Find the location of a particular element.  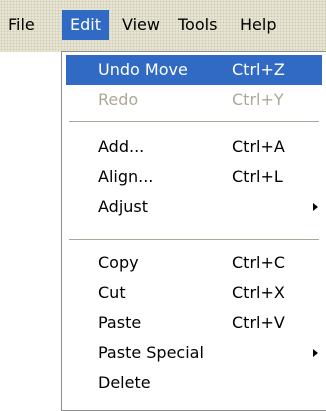

menu-item-shortcut: Ctrl+L is located at coordinates (257, 176).